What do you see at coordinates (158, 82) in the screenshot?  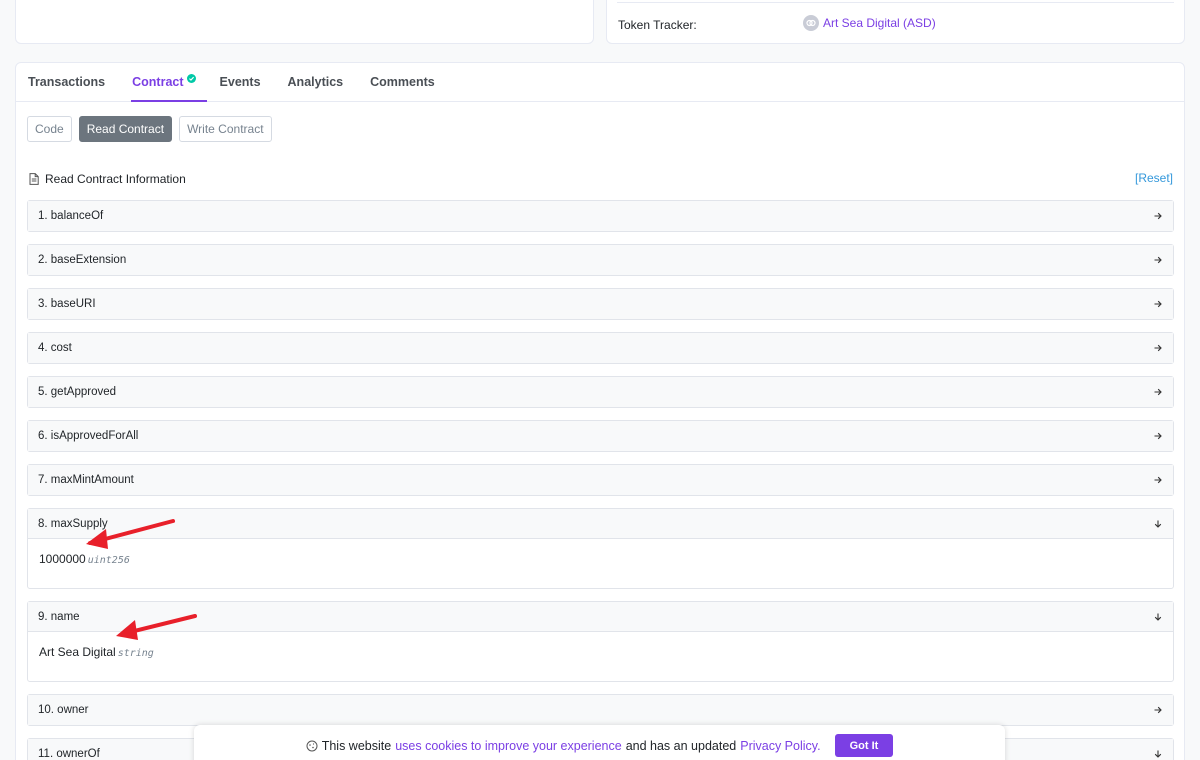 I see `tab-label: Contract` at bounding box center [158, 82].